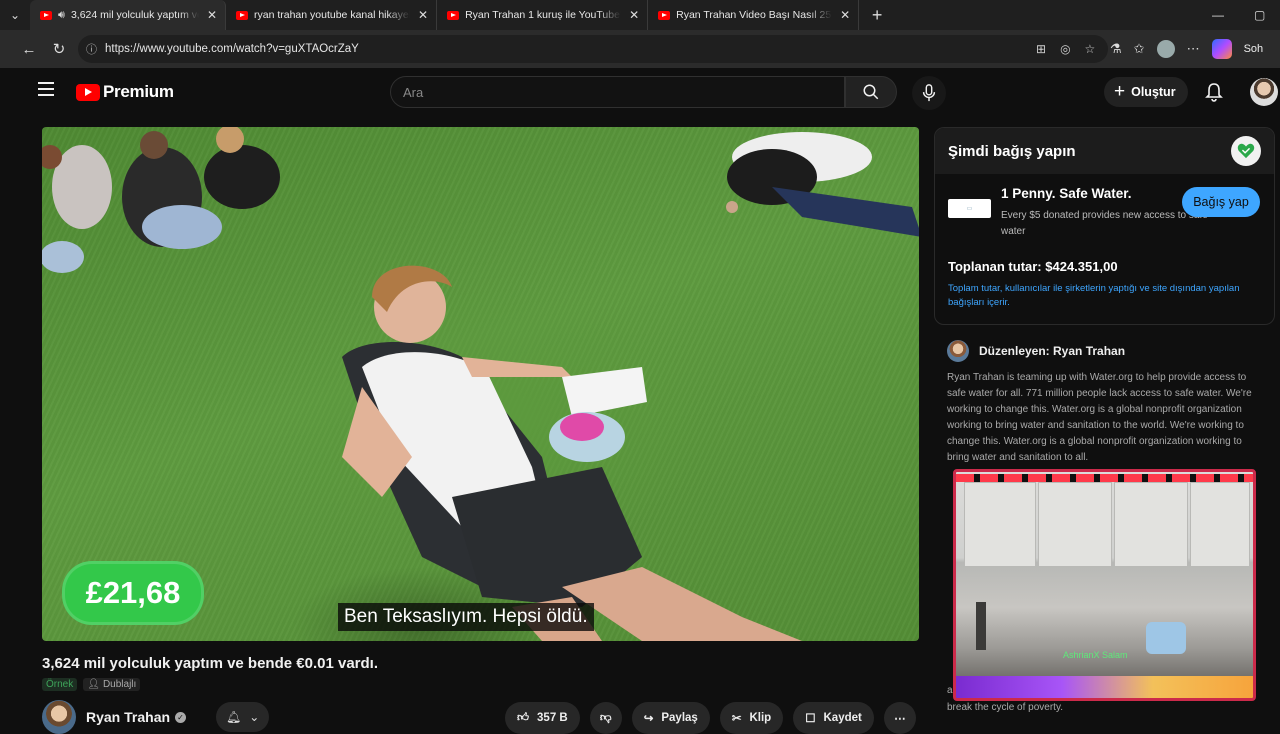 This screenshot has height=734, width=1280. I want to click on account-avatar, so click(1264, 92).